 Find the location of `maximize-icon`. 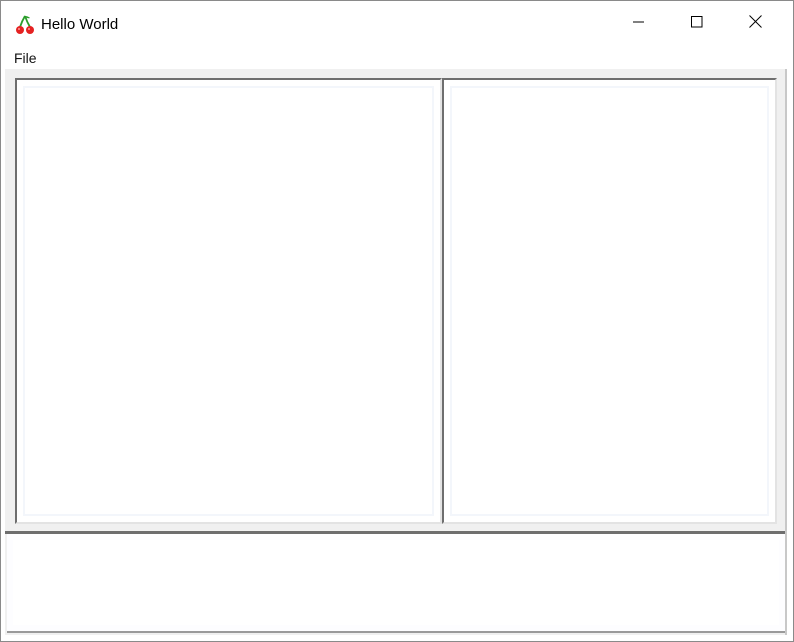

maximize-icon is located at coordinates (697, 24).